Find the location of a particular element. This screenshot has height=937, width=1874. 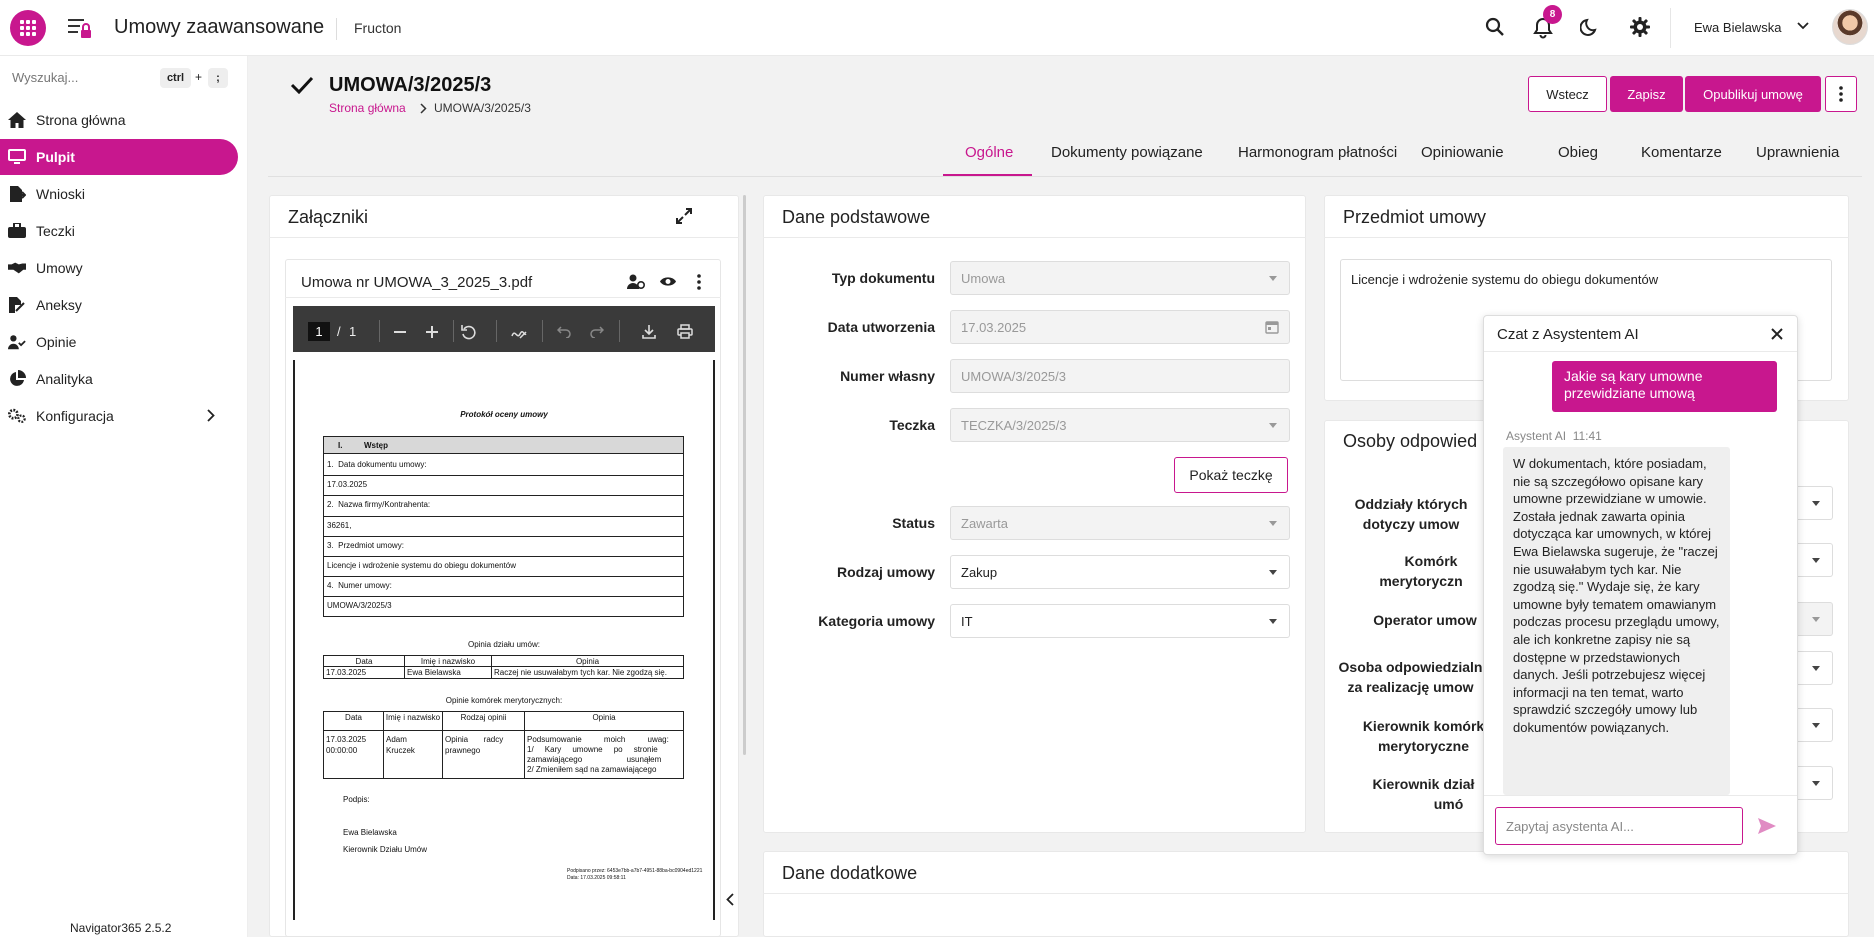

pdf-cell-h-type: Rodzaj opinii is located at coordinates (483, 717).